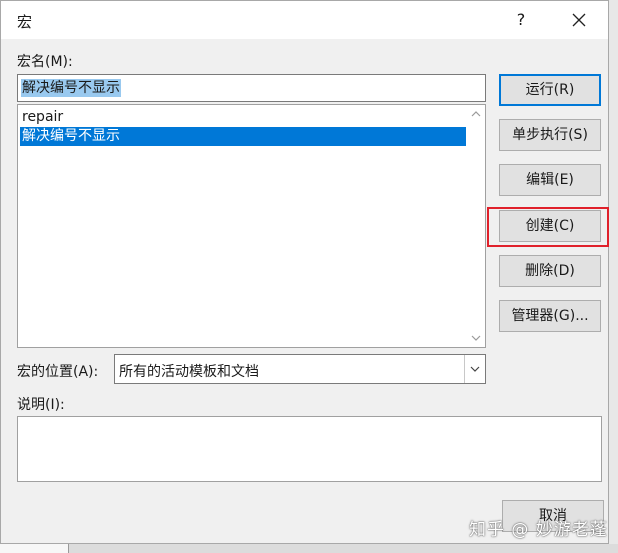 The height and width of the screenshot is (553, 618). I want to click on list-item: 解决编号不显示, so click(243, 136).